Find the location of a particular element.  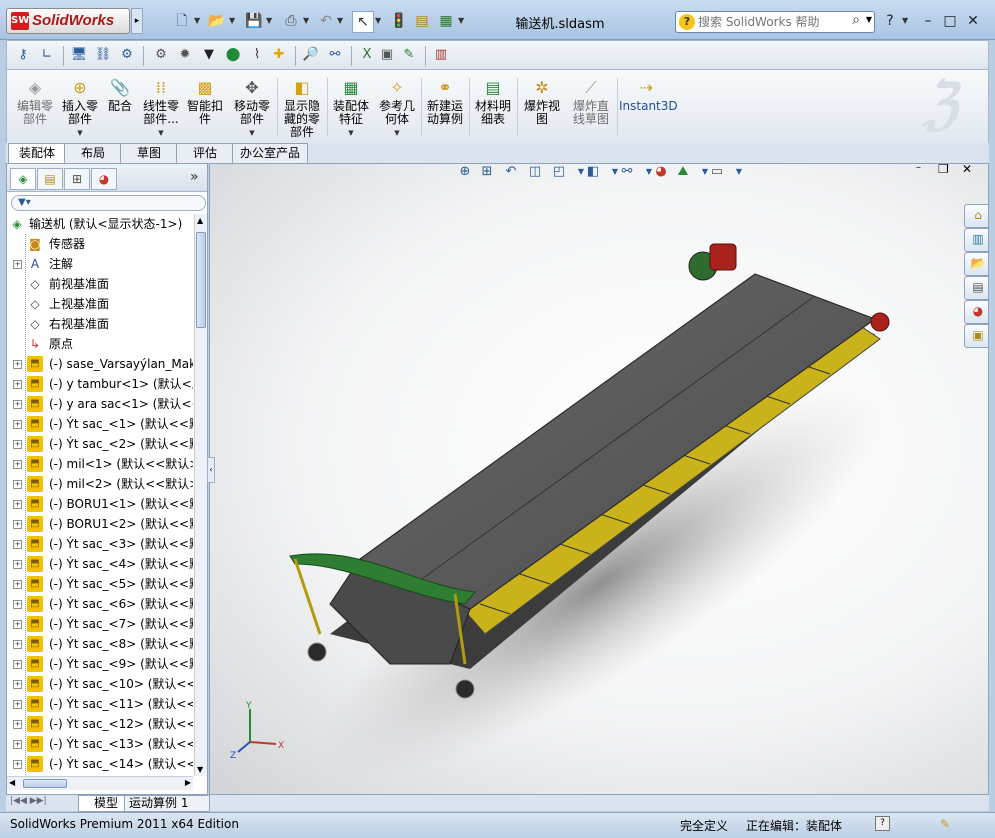

task-pane-custom-properties-icon: ▣ is located at coordinates (976, 336).